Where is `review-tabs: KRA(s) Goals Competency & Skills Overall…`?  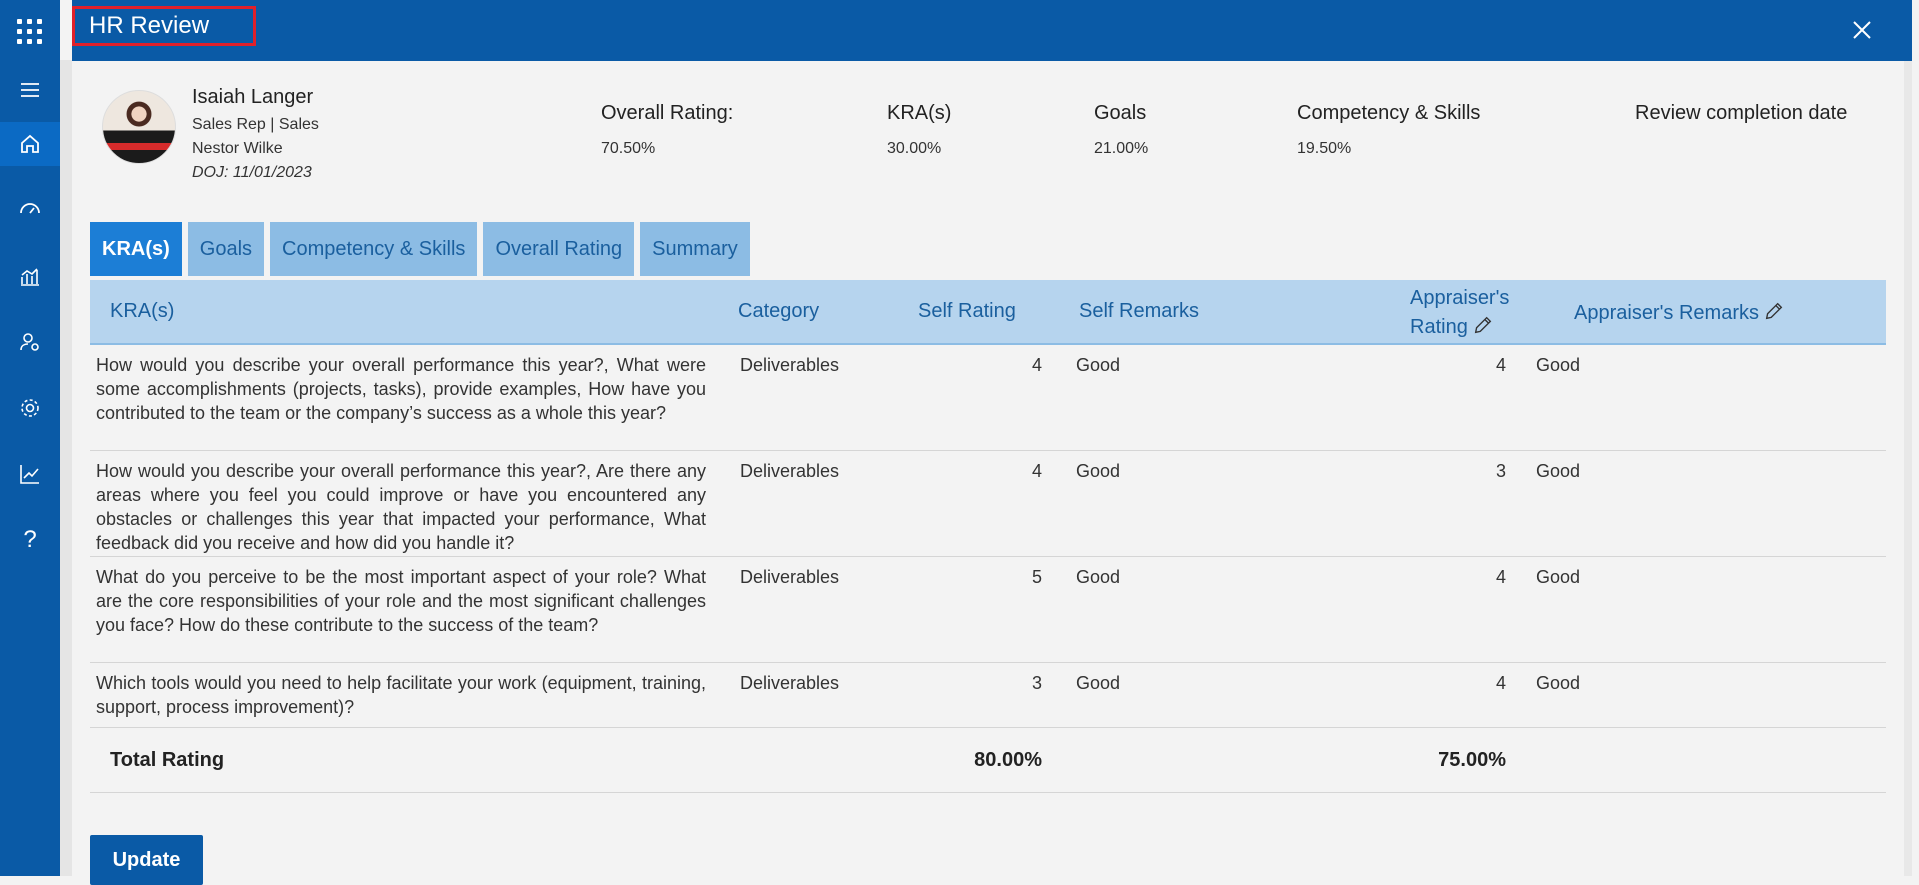
review-tabs: KRA(s) Goals Competency & Skills Overall… is located at coordinates (420, 249).